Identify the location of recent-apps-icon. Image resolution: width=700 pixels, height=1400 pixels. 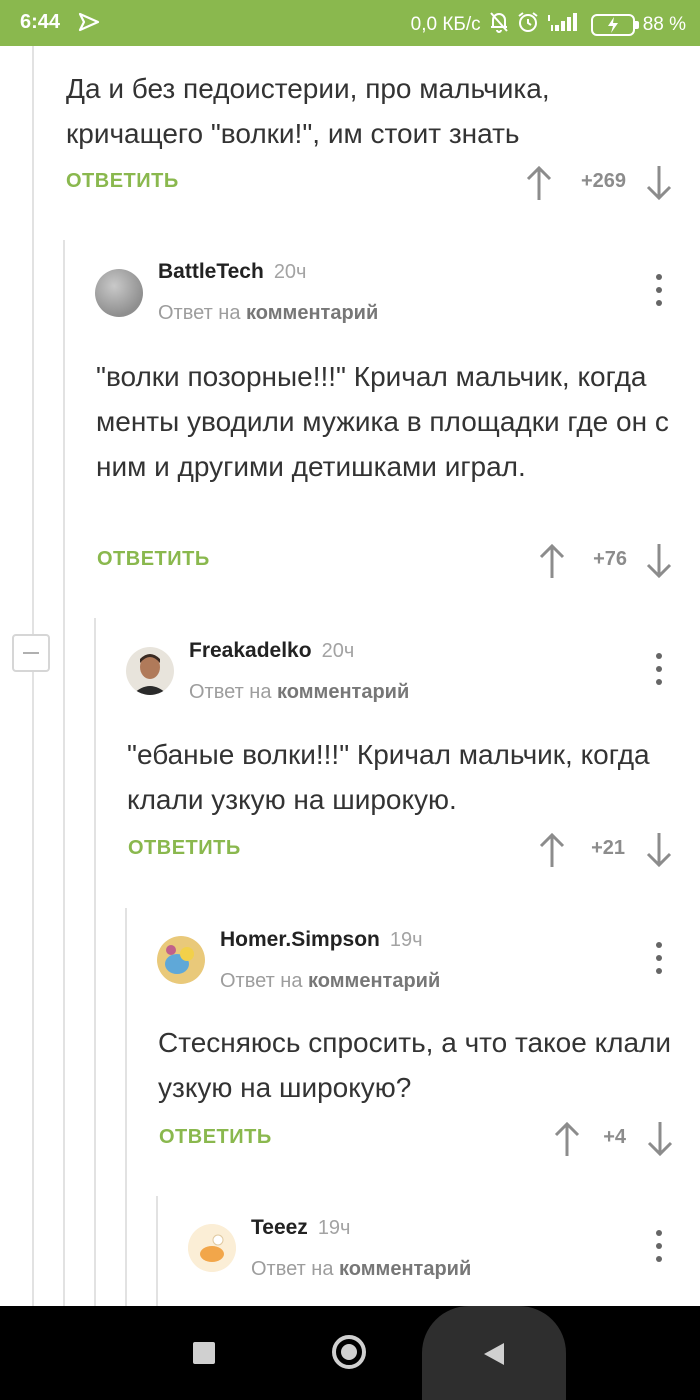
(204, 1353).